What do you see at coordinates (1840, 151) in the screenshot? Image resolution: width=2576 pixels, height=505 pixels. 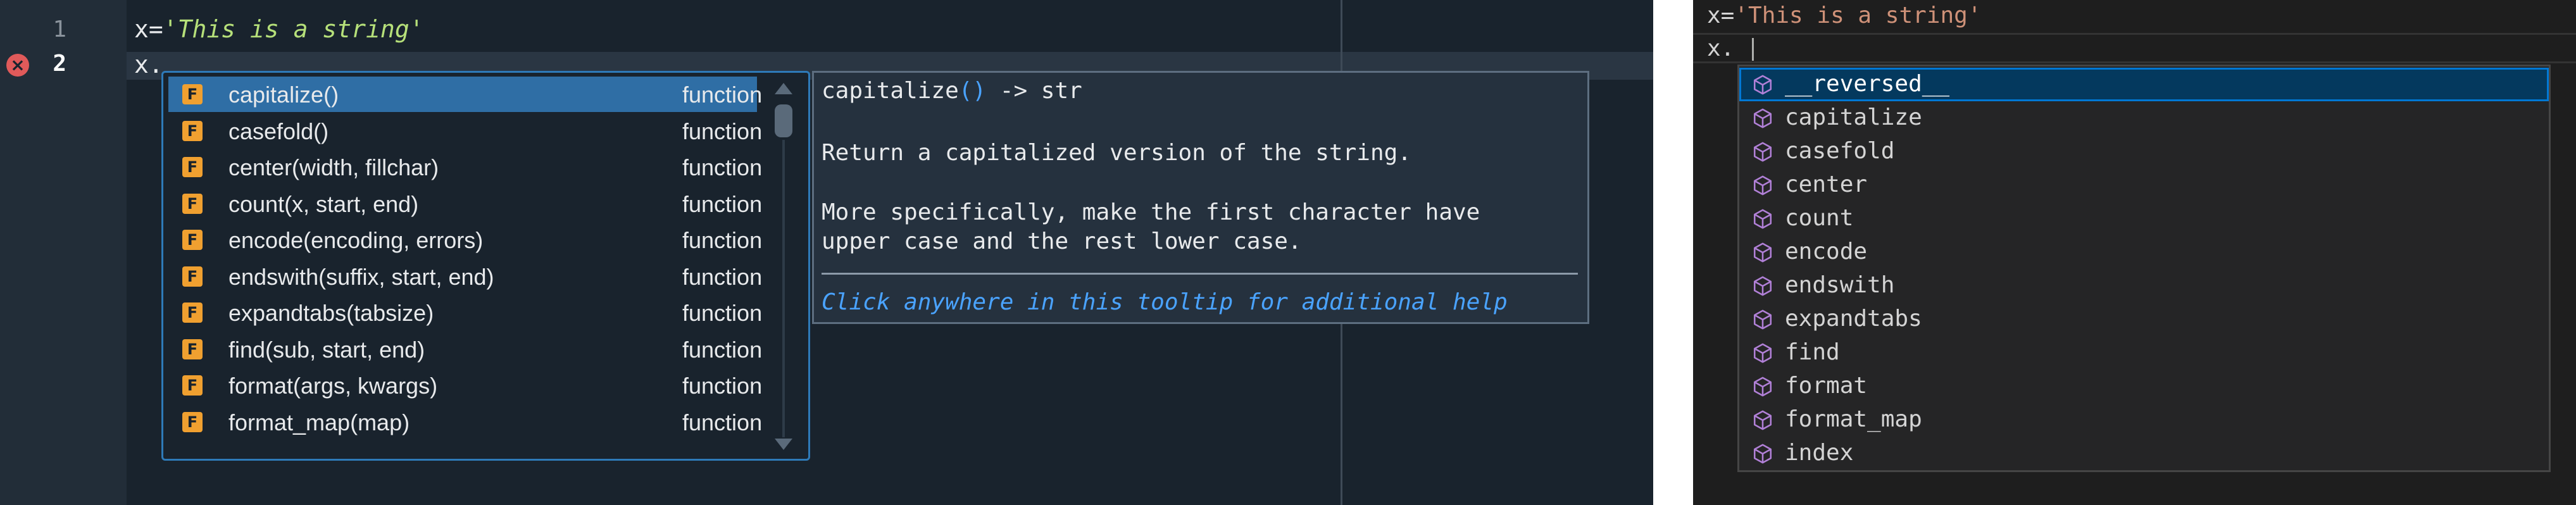 I see `suggestion-name: casefold` at bounding box center [1840, 151].